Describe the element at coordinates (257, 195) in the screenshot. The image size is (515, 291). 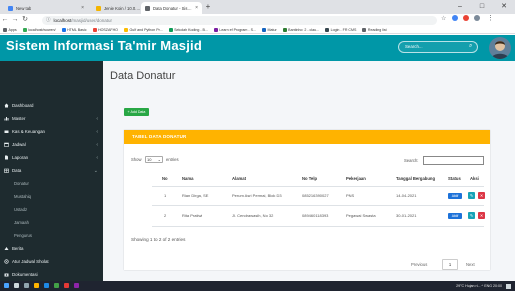
I see `cell-alamat: Perum Asri Permai, Blok D3` at that location.